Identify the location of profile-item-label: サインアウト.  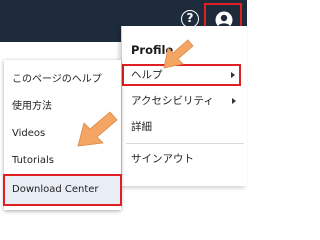
(162, 159).